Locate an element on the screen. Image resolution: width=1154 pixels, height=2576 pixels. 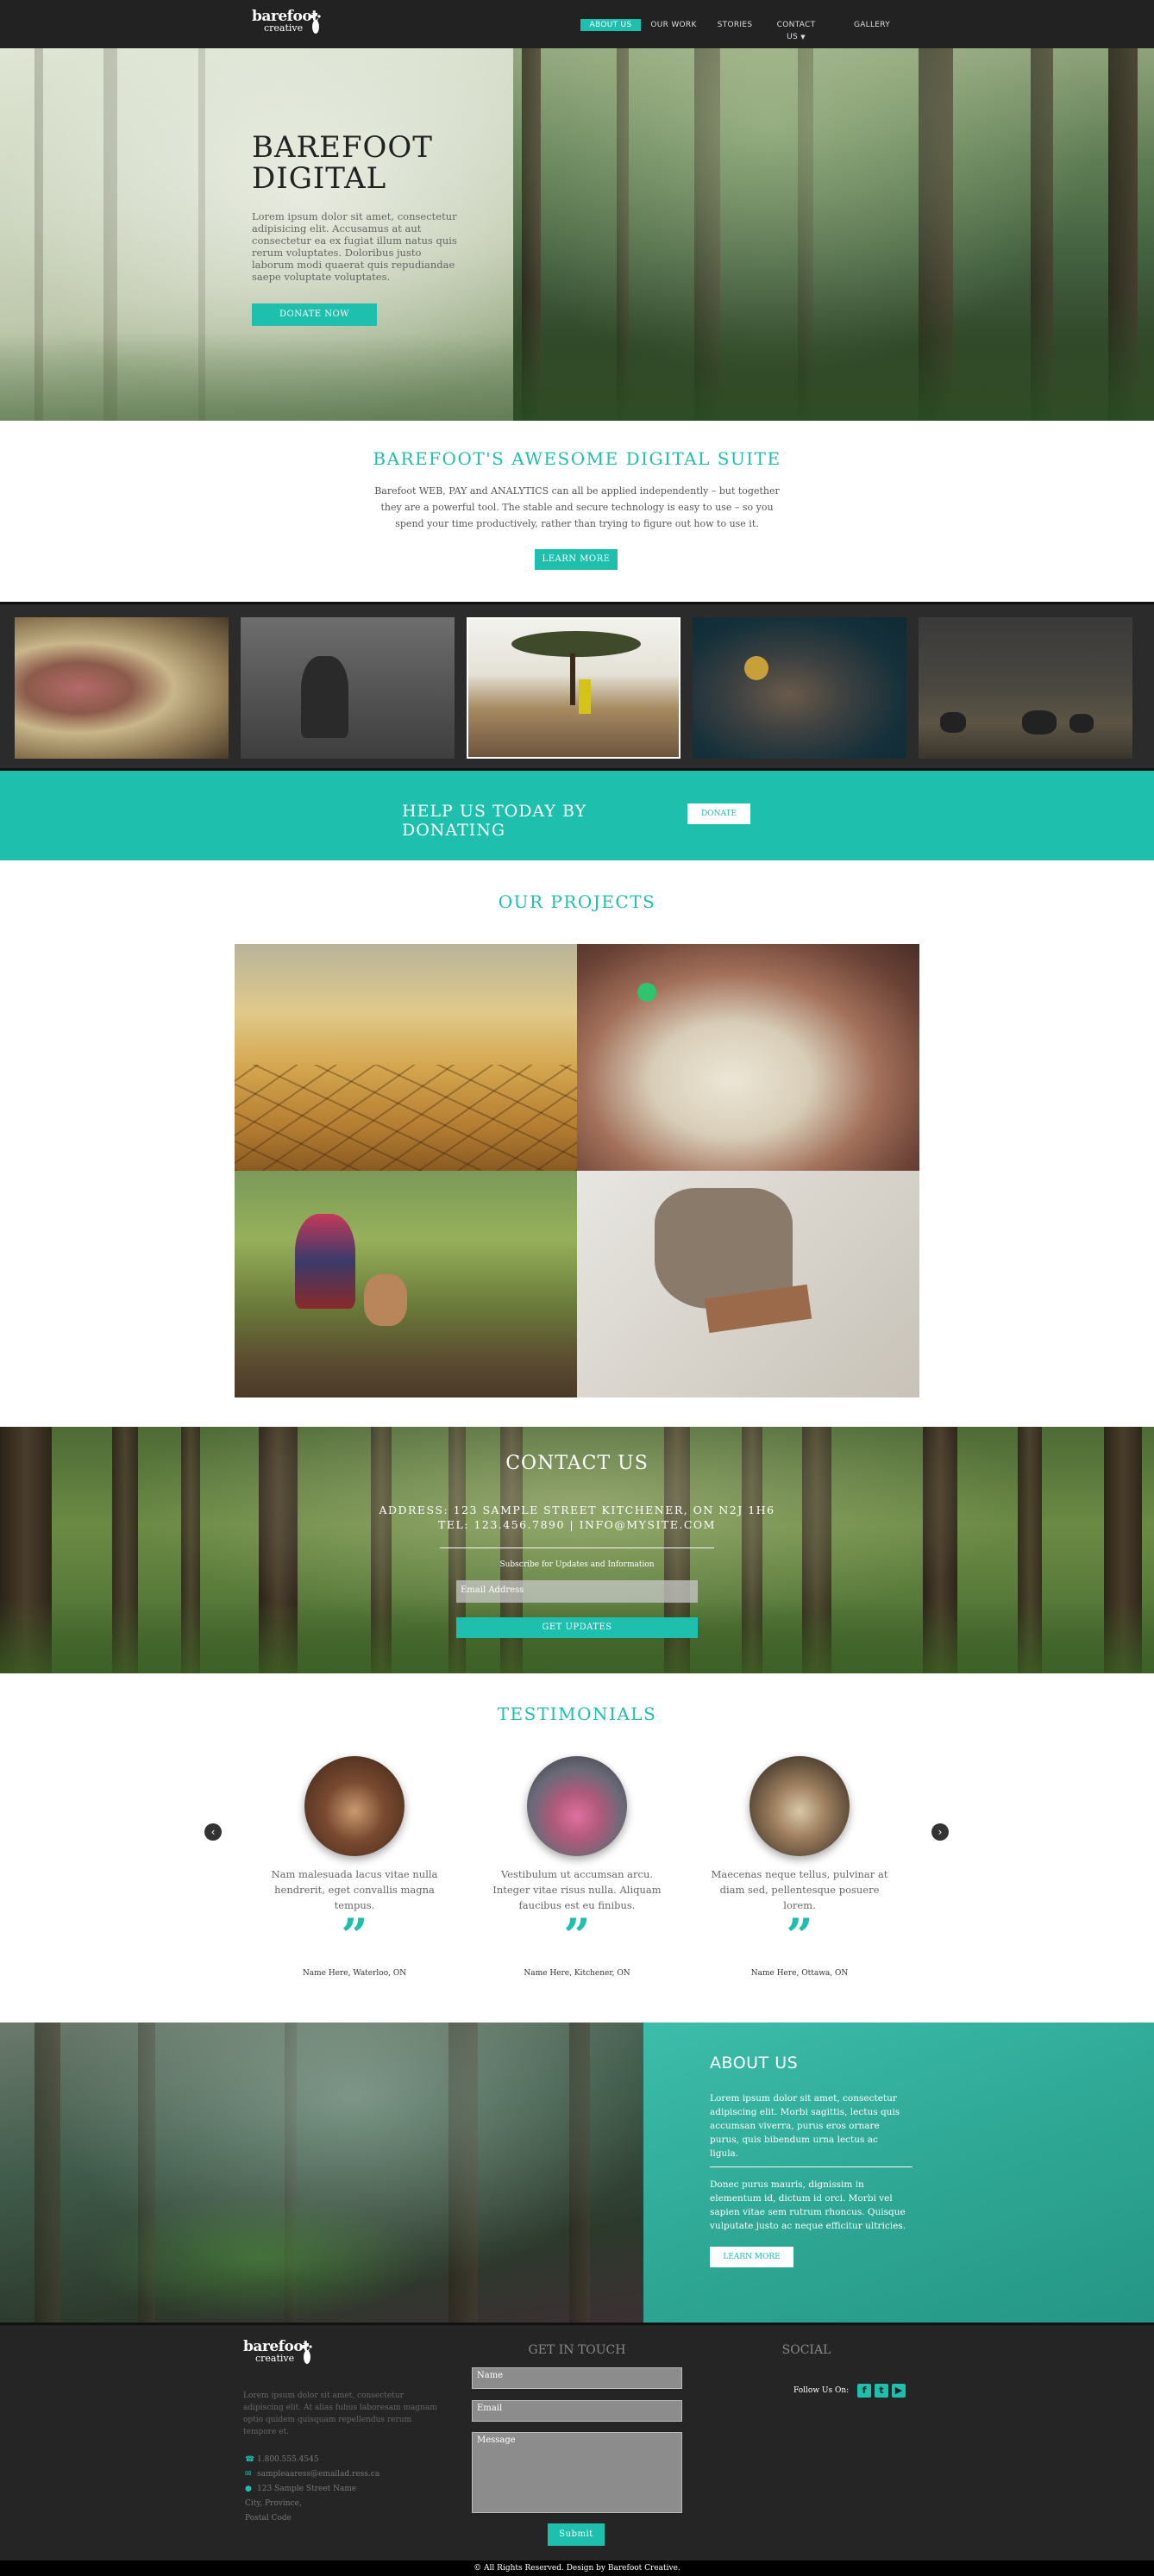
about-title: ABOUT US is located at coordinates (754, 2063).